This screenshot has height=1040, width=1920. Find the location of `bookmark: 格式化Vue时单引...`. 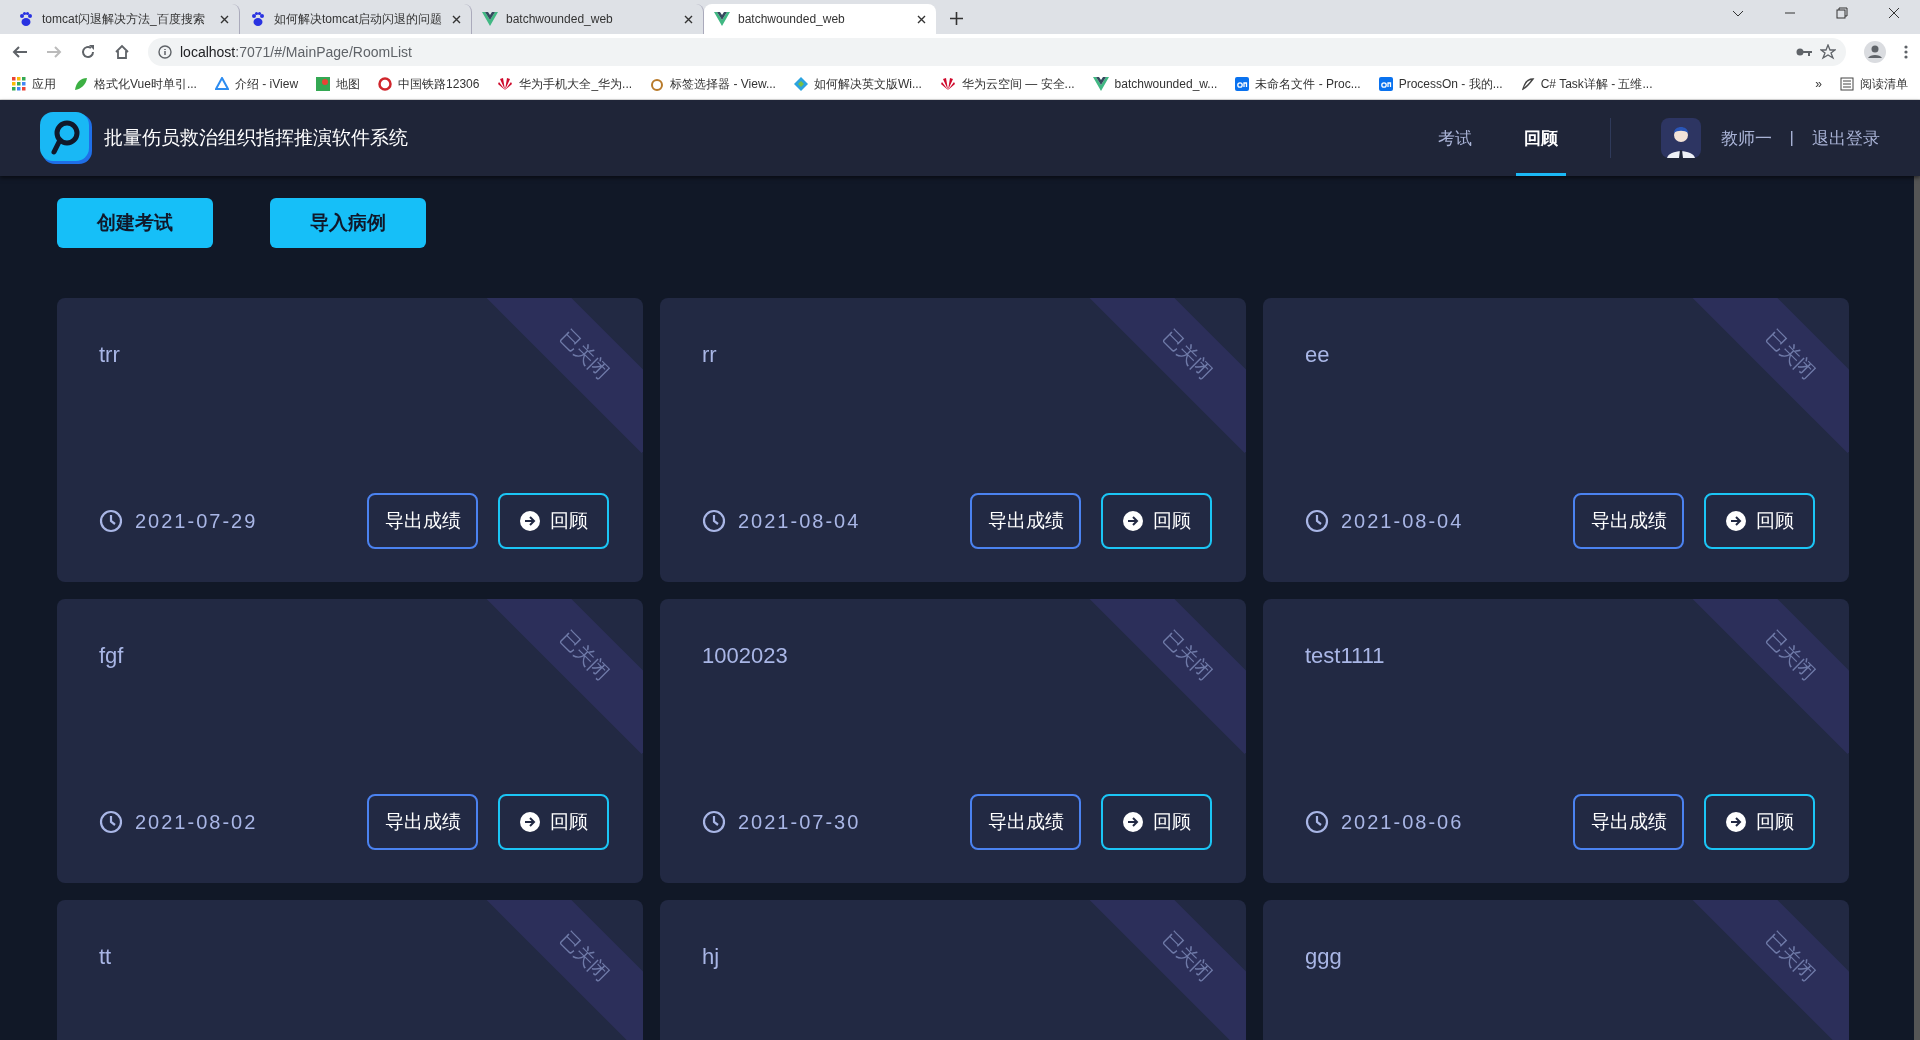

bookmark: 格式化Vue时单引... is located at coordinates (135, 84).